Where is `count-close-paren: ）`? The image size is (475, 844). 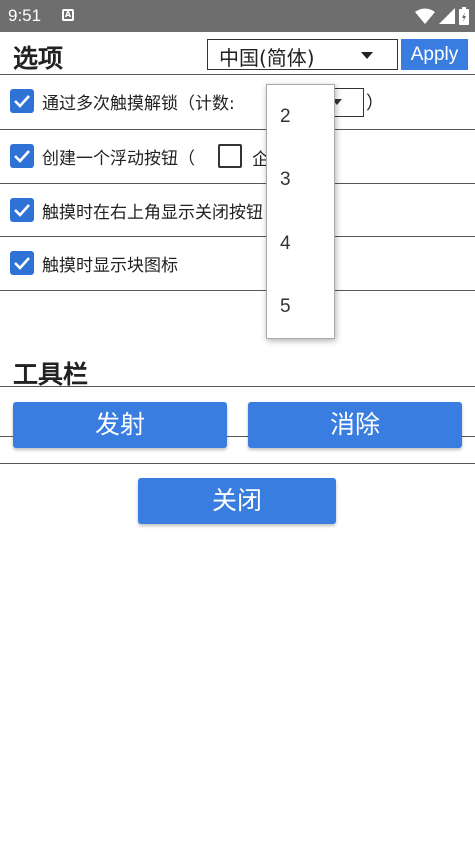 count-close-paren: ） is located at coordinates (375, 103).